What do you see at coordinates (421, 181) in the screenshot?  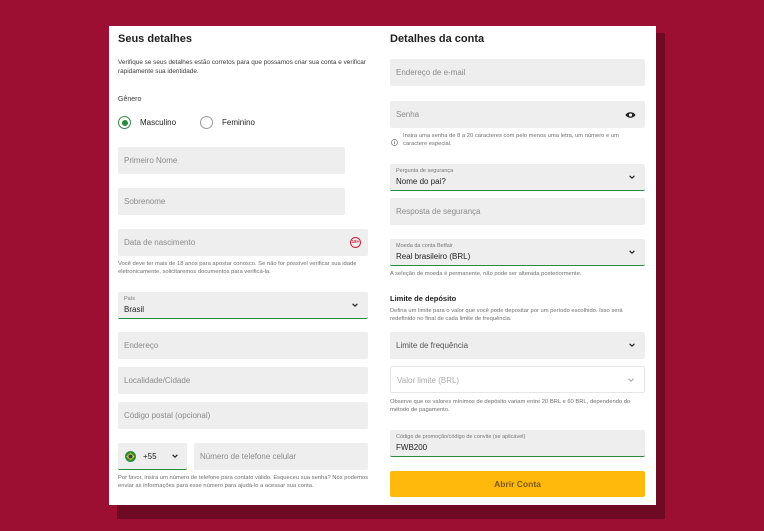 I see `security-question-value: Nome do pai?` at bounding box center [421, 181].